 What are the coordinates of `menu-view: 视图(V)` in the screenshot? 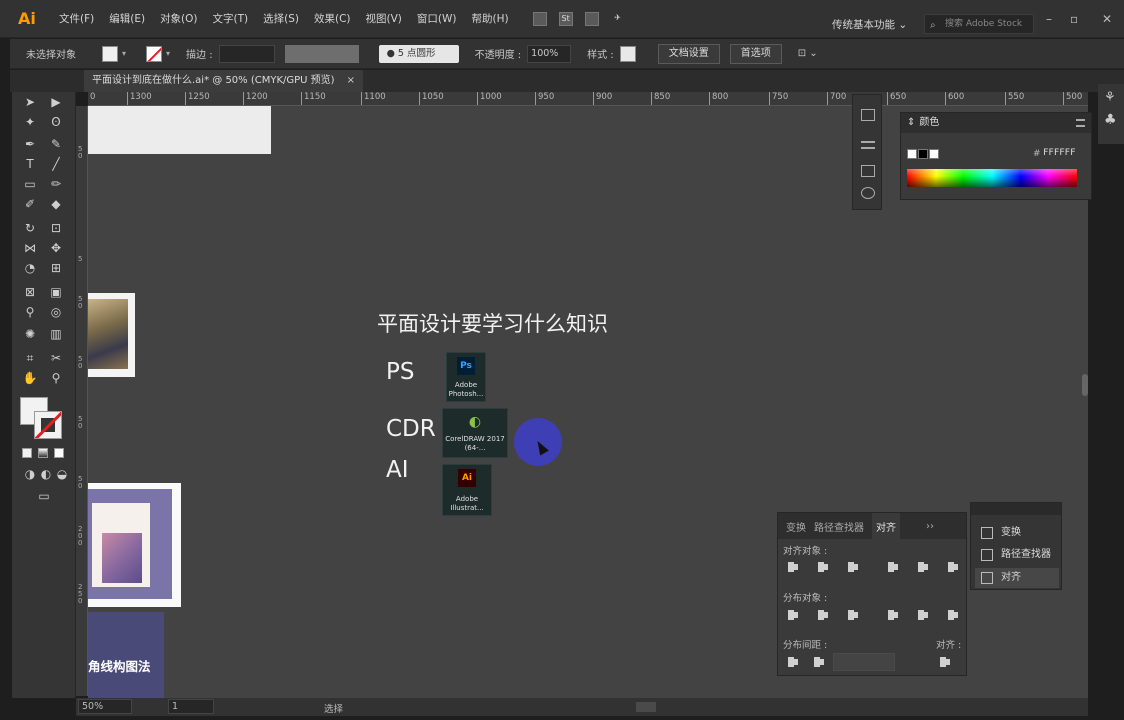 It's located at (384, 18).